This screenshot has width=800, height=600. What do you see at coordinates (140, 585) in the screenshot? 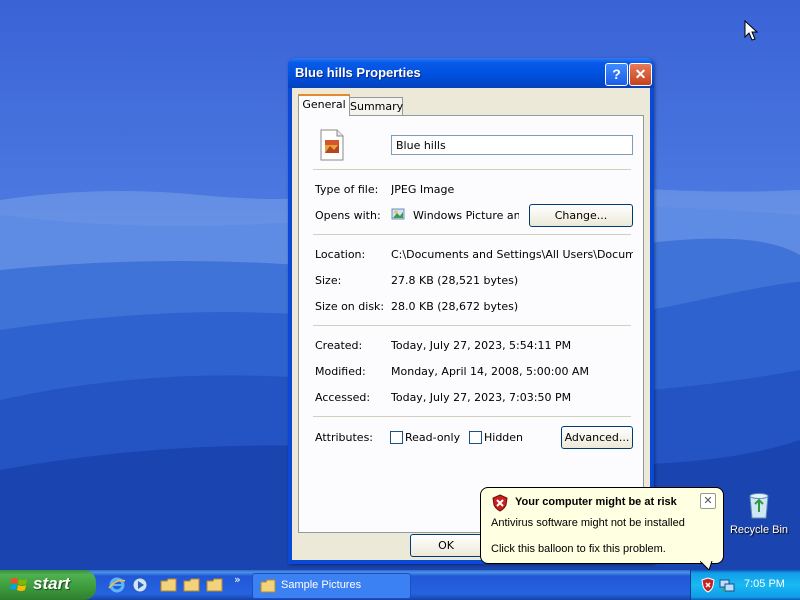
I see `media-player-icon` at bounding box center [140, 585].